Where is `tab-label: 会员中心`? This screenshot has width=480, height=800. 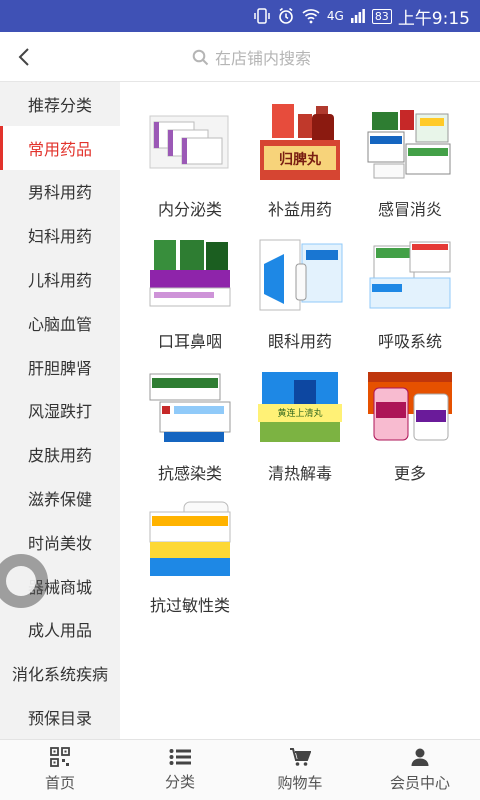 tab-label: 会员中心 is located at coordinates (419, 783).